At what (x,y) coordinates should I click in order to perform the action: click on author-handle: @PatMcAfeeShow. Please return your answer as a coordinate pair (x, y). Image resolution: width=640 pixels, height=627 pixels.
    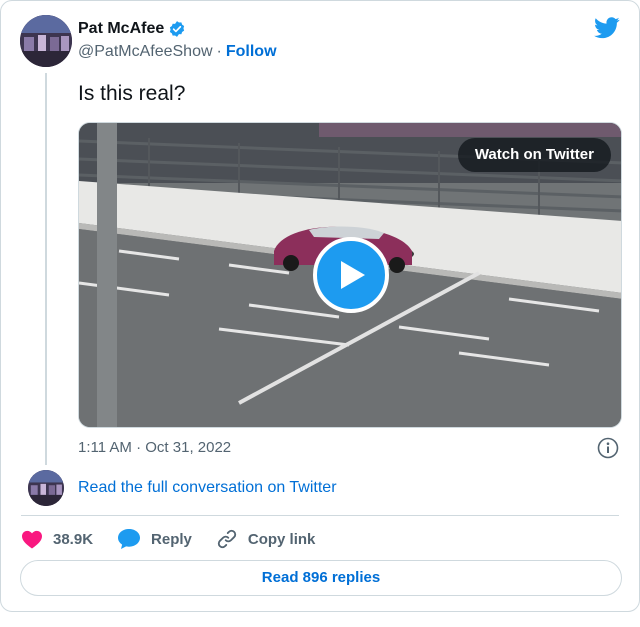
    Looking at the image, I should click on (145, 51).